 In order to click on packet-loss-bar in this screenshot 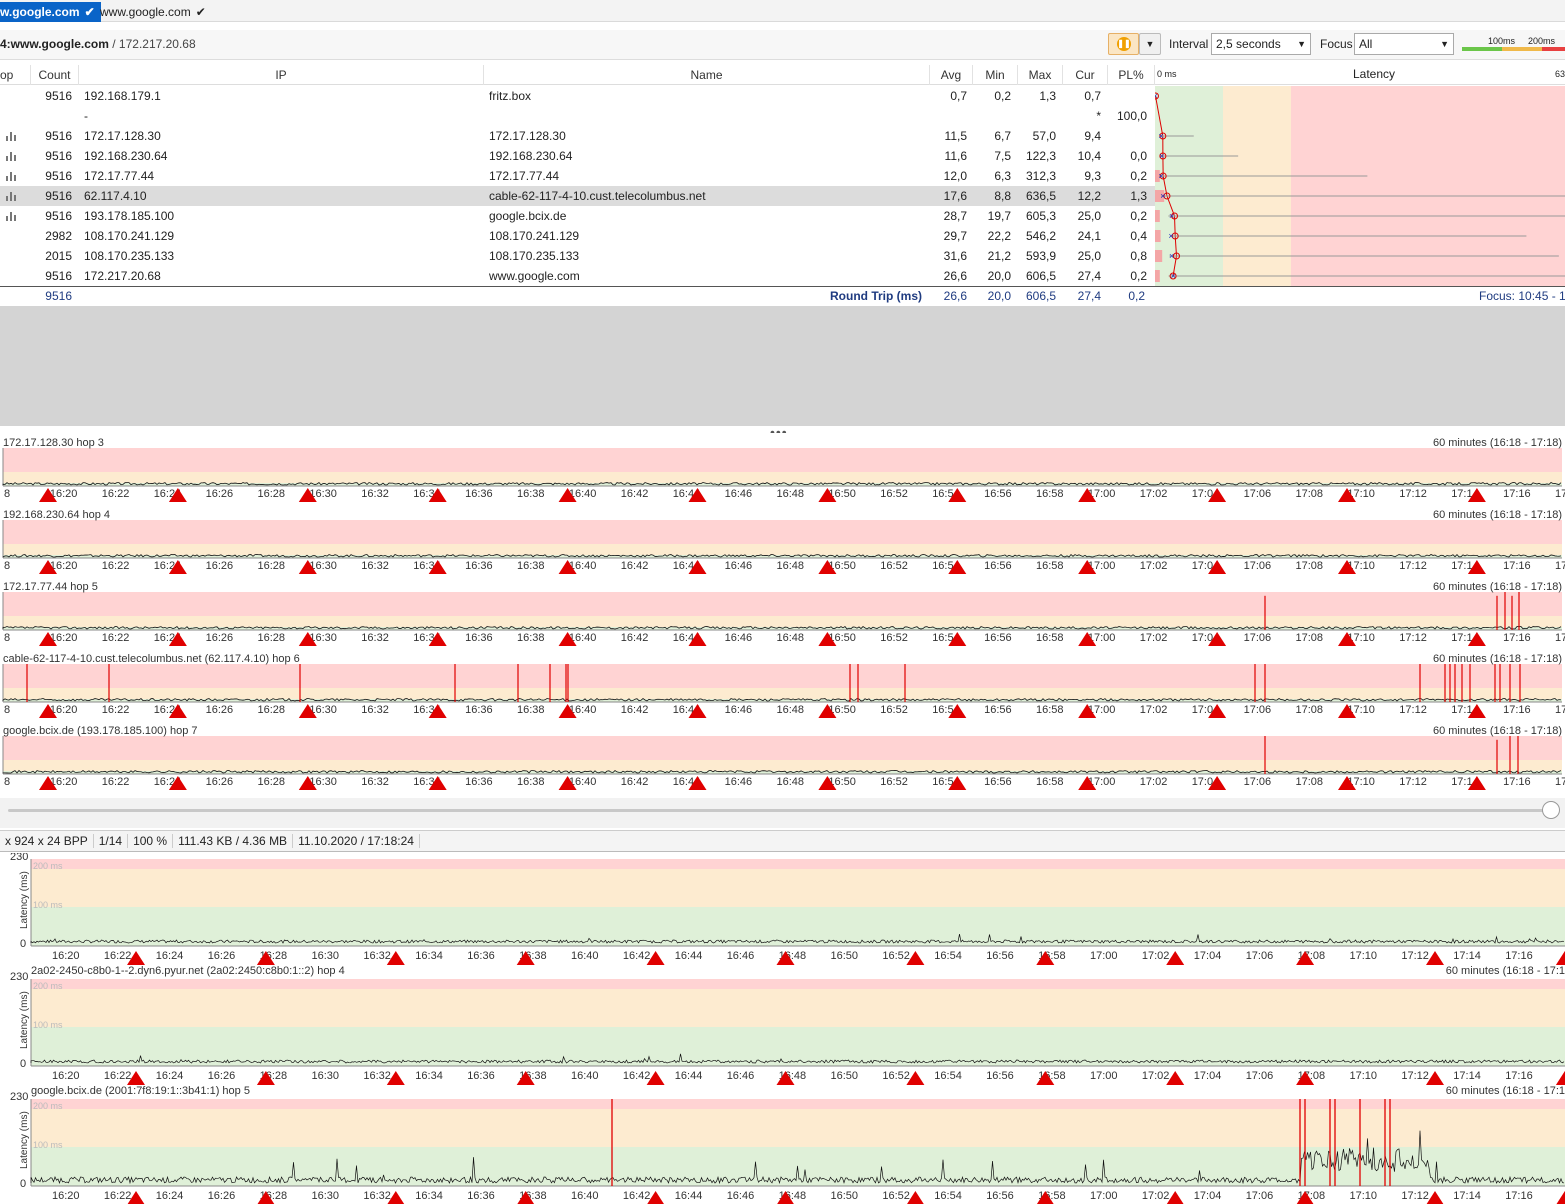, I will do `click(1159, 256)`.